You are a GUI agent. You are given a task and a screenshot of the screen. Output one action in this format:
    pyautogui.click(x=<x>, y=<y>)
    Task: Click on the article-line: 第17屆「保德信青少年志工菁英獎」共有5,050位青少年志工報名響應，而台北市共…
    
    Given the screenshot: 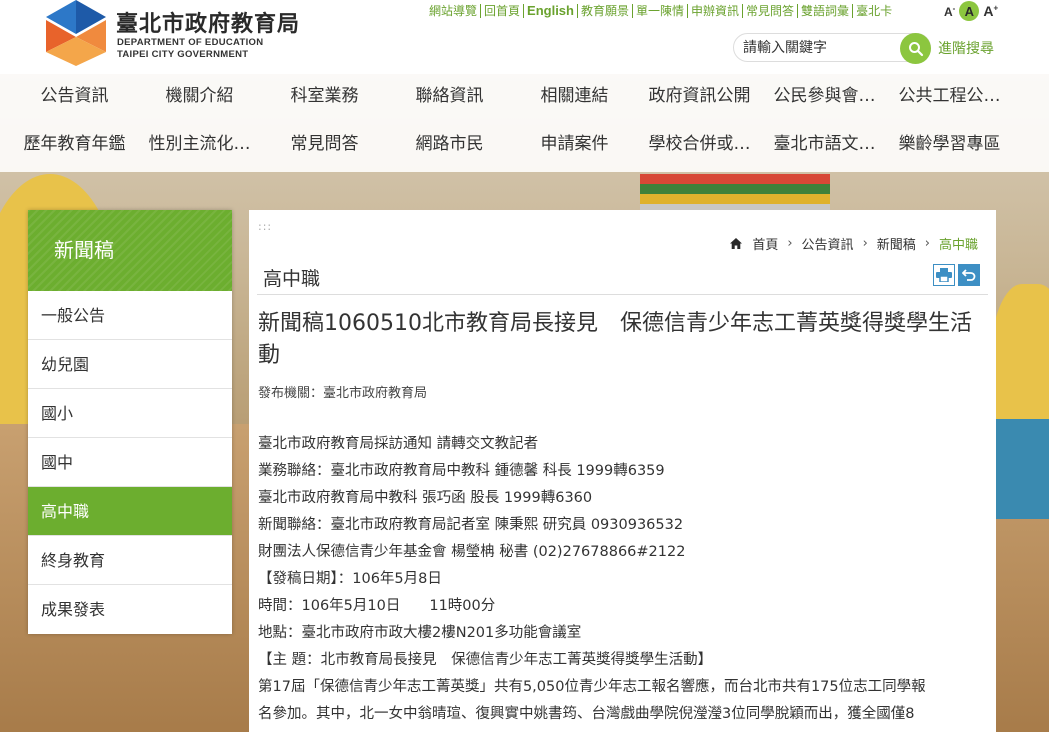 What is the action you would take?
    pyautogui.click(x=592, y=687)
    